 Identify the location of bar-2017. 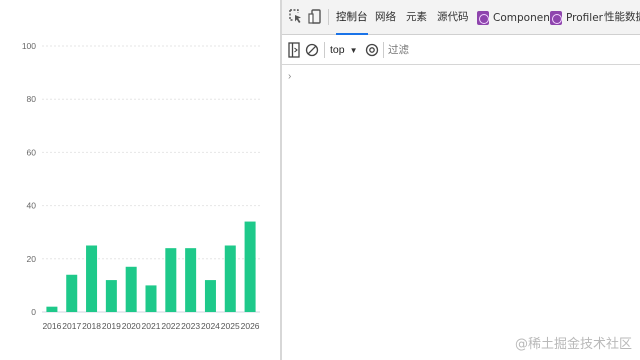
(72, 293).